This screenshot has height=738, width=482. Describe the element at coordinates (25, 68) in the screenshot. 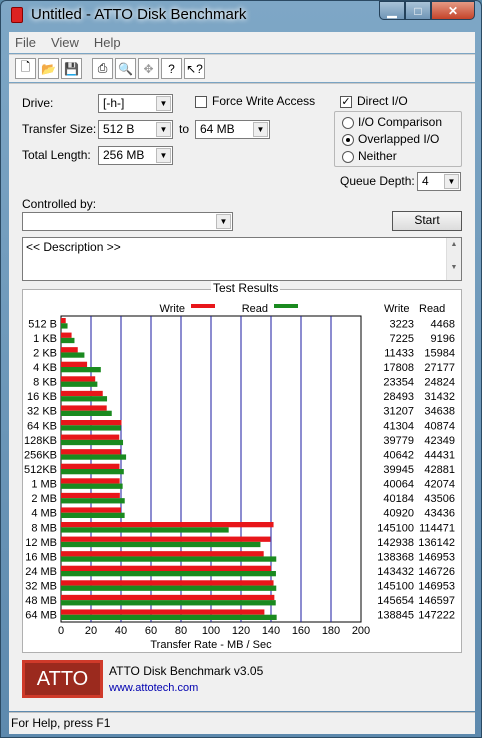

I see `new-document-icon: 🗋` at that location.